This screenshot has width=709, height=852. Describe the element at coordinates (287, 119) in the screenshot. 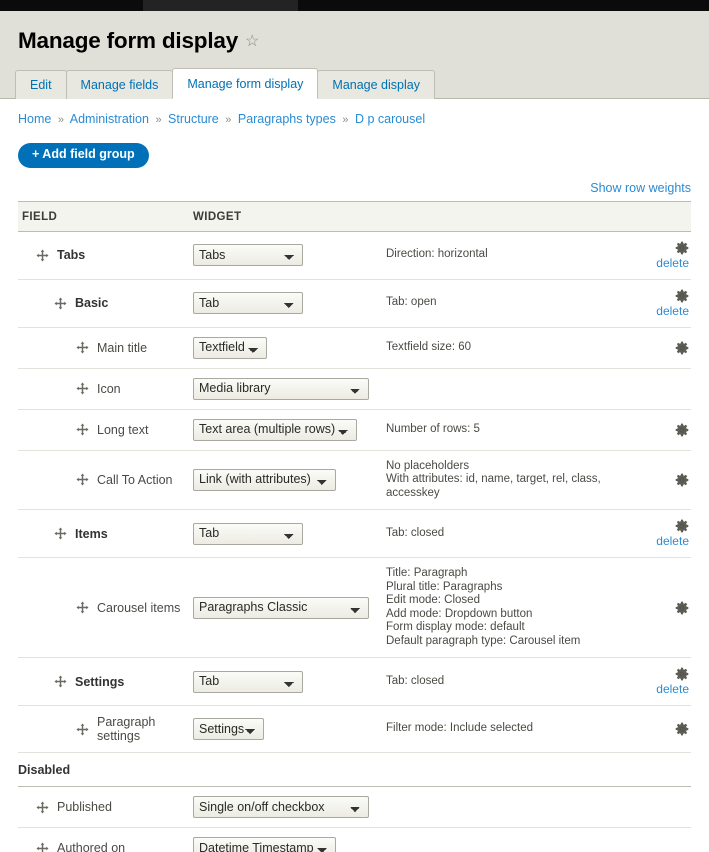

I see `breadcrumb-item-paragraphs-types: Paragraphs types` at that location.